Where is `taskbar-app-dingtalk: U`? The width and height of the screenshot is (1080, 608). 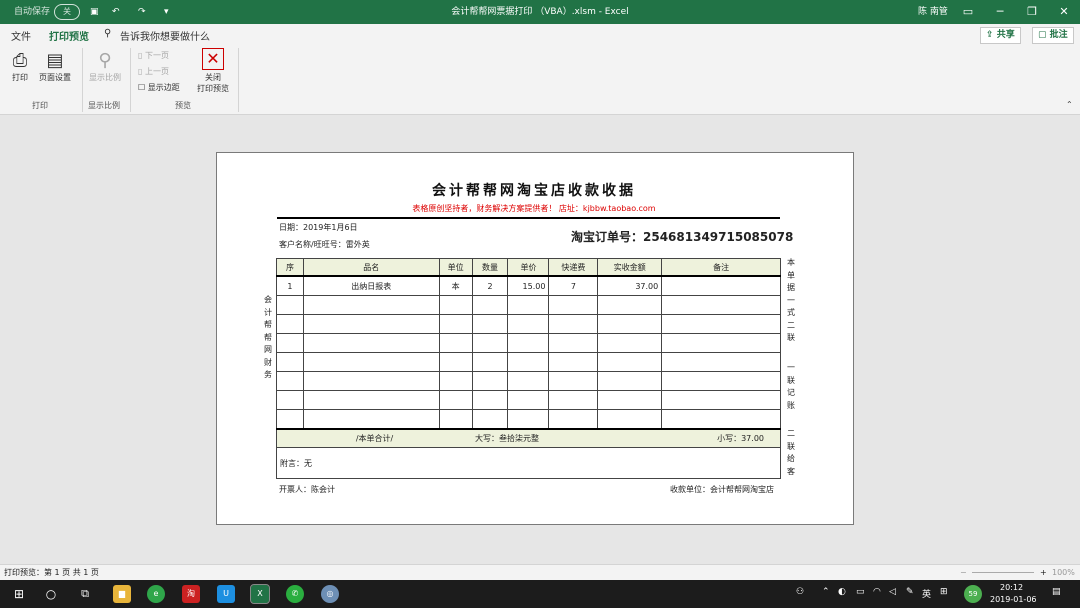
taskbar-app-dingtalk: U is located at coordinates (226, 594).